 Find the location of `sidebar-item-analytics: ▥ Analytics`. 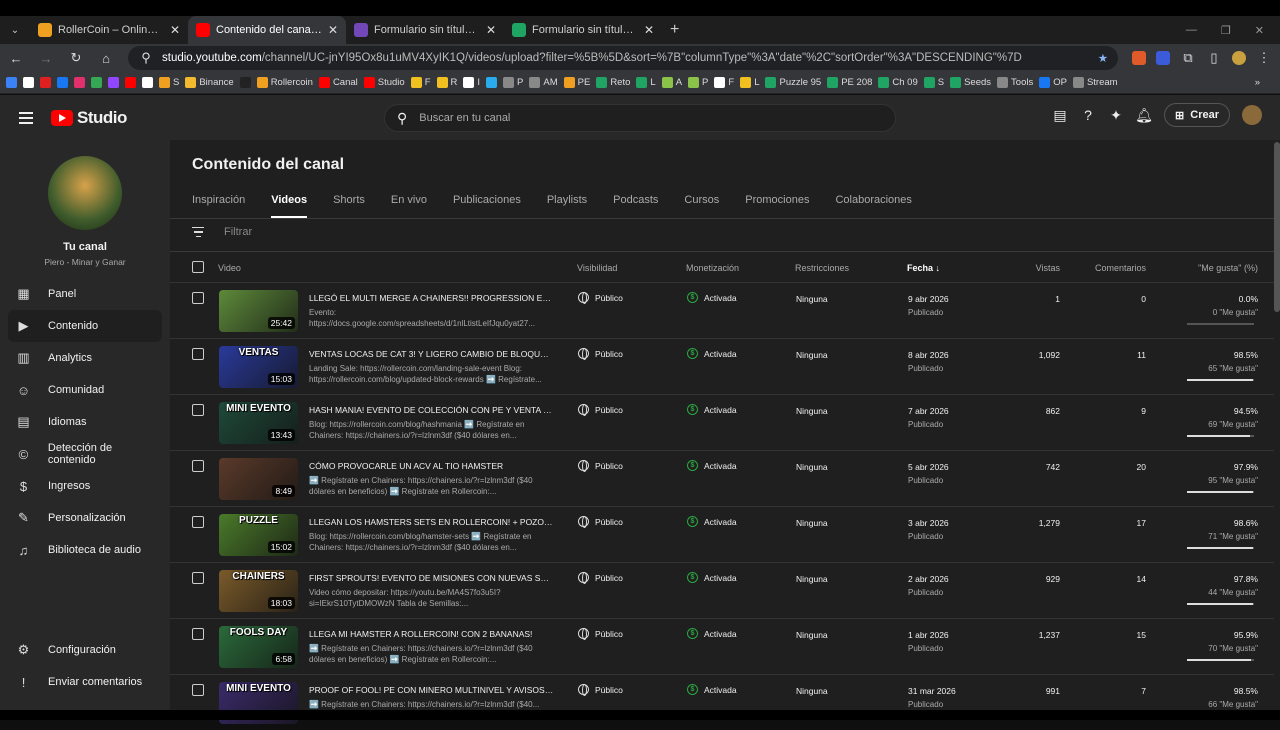

sidebar-item-analytics: ▥ Analytics is located at coordinates (85, 358).